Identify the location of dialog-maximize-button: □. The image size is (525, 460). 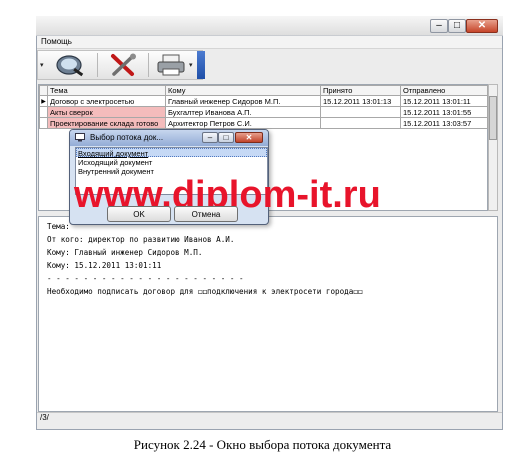
(226, 137).